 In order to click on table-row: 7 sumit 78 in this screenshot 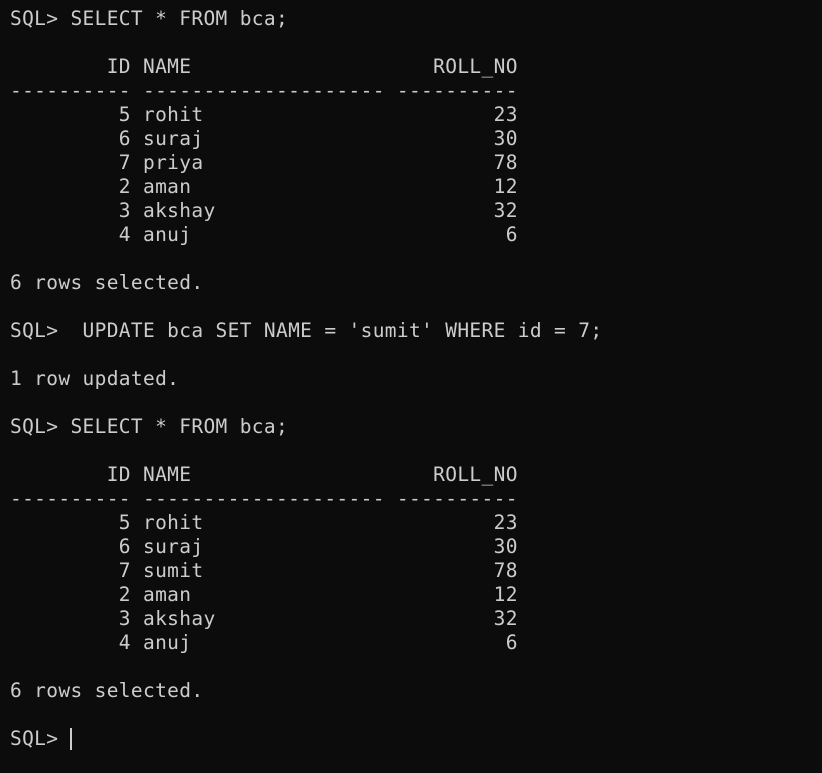, I will do `click(264, 570)`.